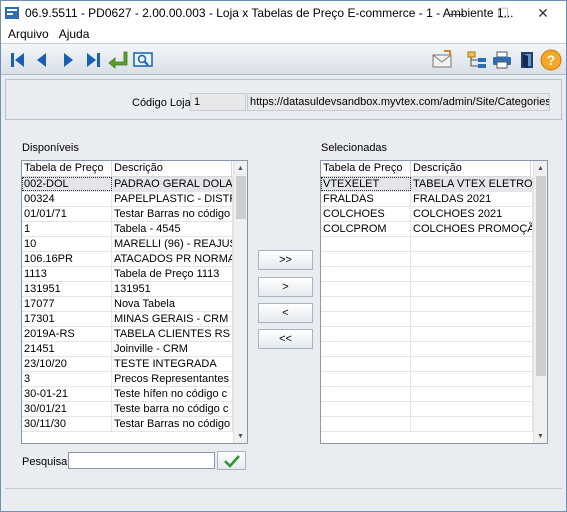 This screenshot has height=512, width=567. Describe the element at coordinates (127, 184) in the screenshot. I see `table-row: 002-DOL PADRAO GERAL DOLAR` at that location.